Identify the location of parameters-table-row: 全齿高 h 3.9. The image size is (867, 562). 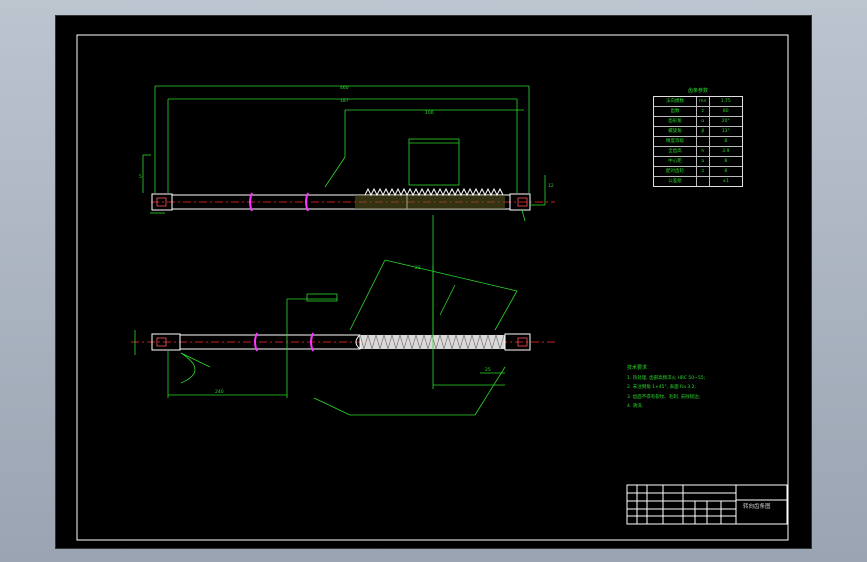
(698, 151).